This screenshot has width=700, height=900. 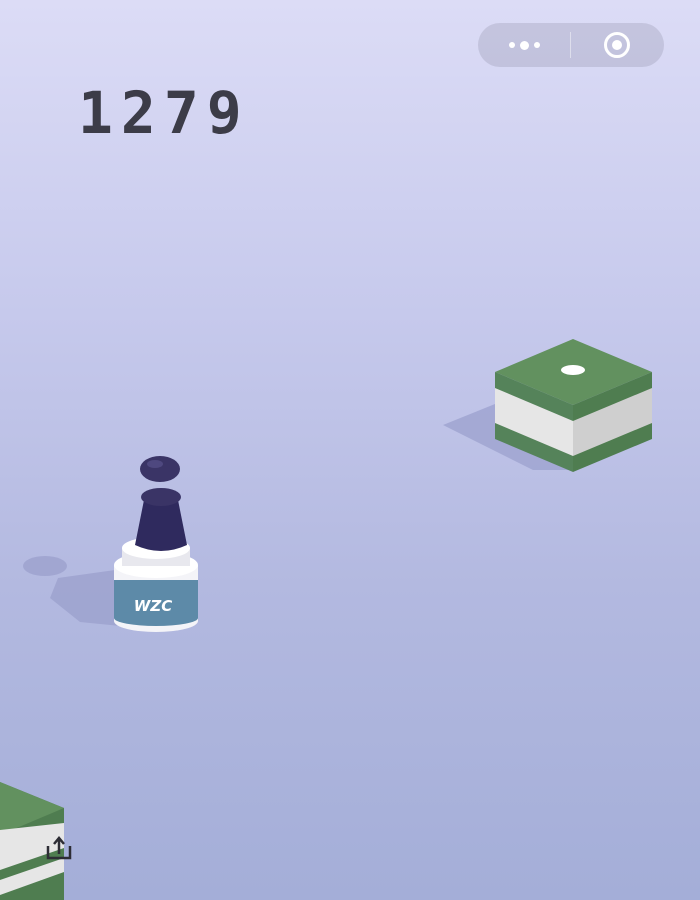 What do you see at coordinates (156, 584) in the screenshot?
I see `current-platform: WZC` at bounding box center [156, 584].